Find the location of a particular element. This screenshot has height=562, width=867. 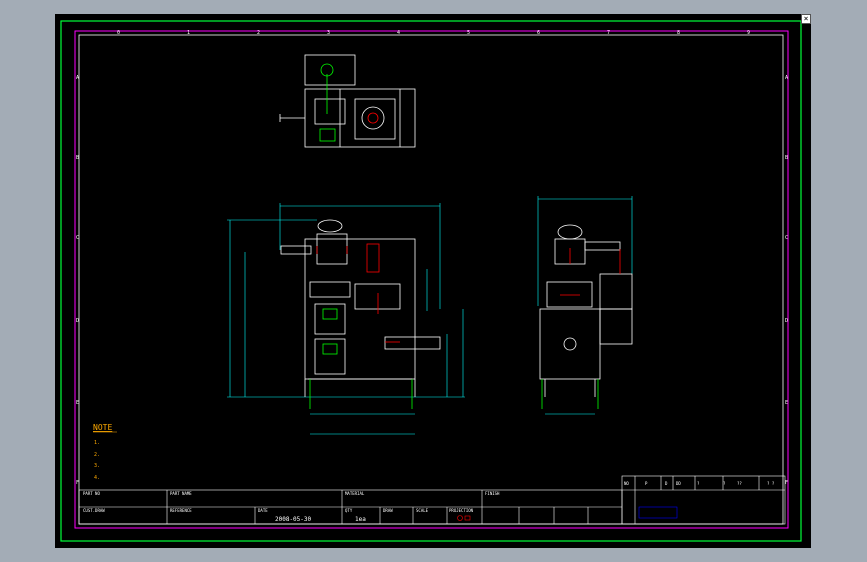

part-no-label: PART NO is located at coordinates (91, 493).